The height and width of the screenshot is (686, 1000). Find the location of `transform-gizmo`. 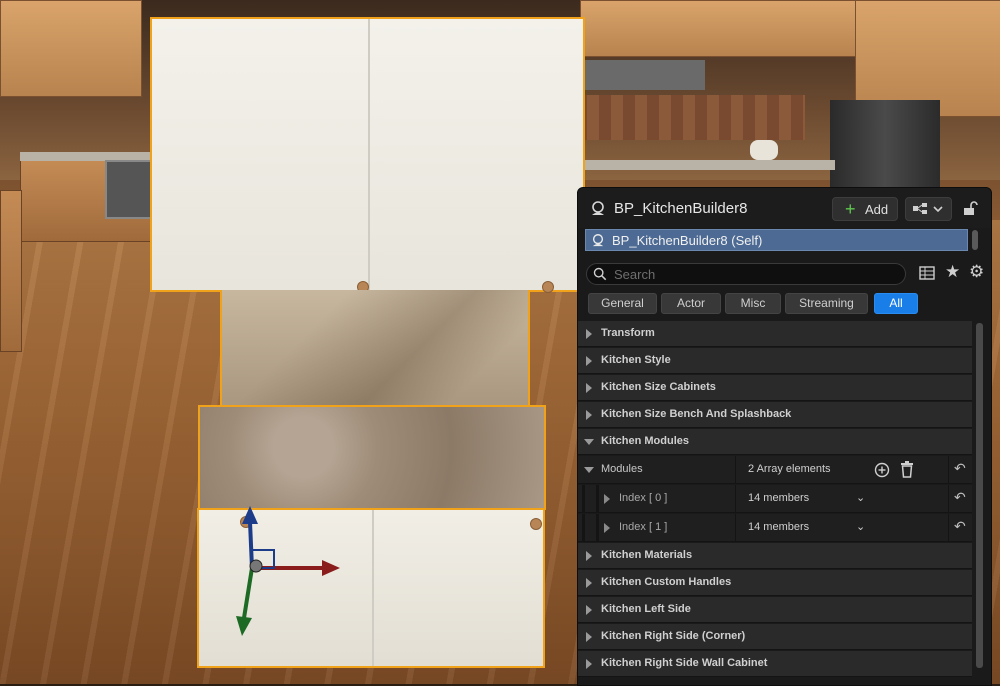

transform-gizmo is located at coordinates (290, 575).